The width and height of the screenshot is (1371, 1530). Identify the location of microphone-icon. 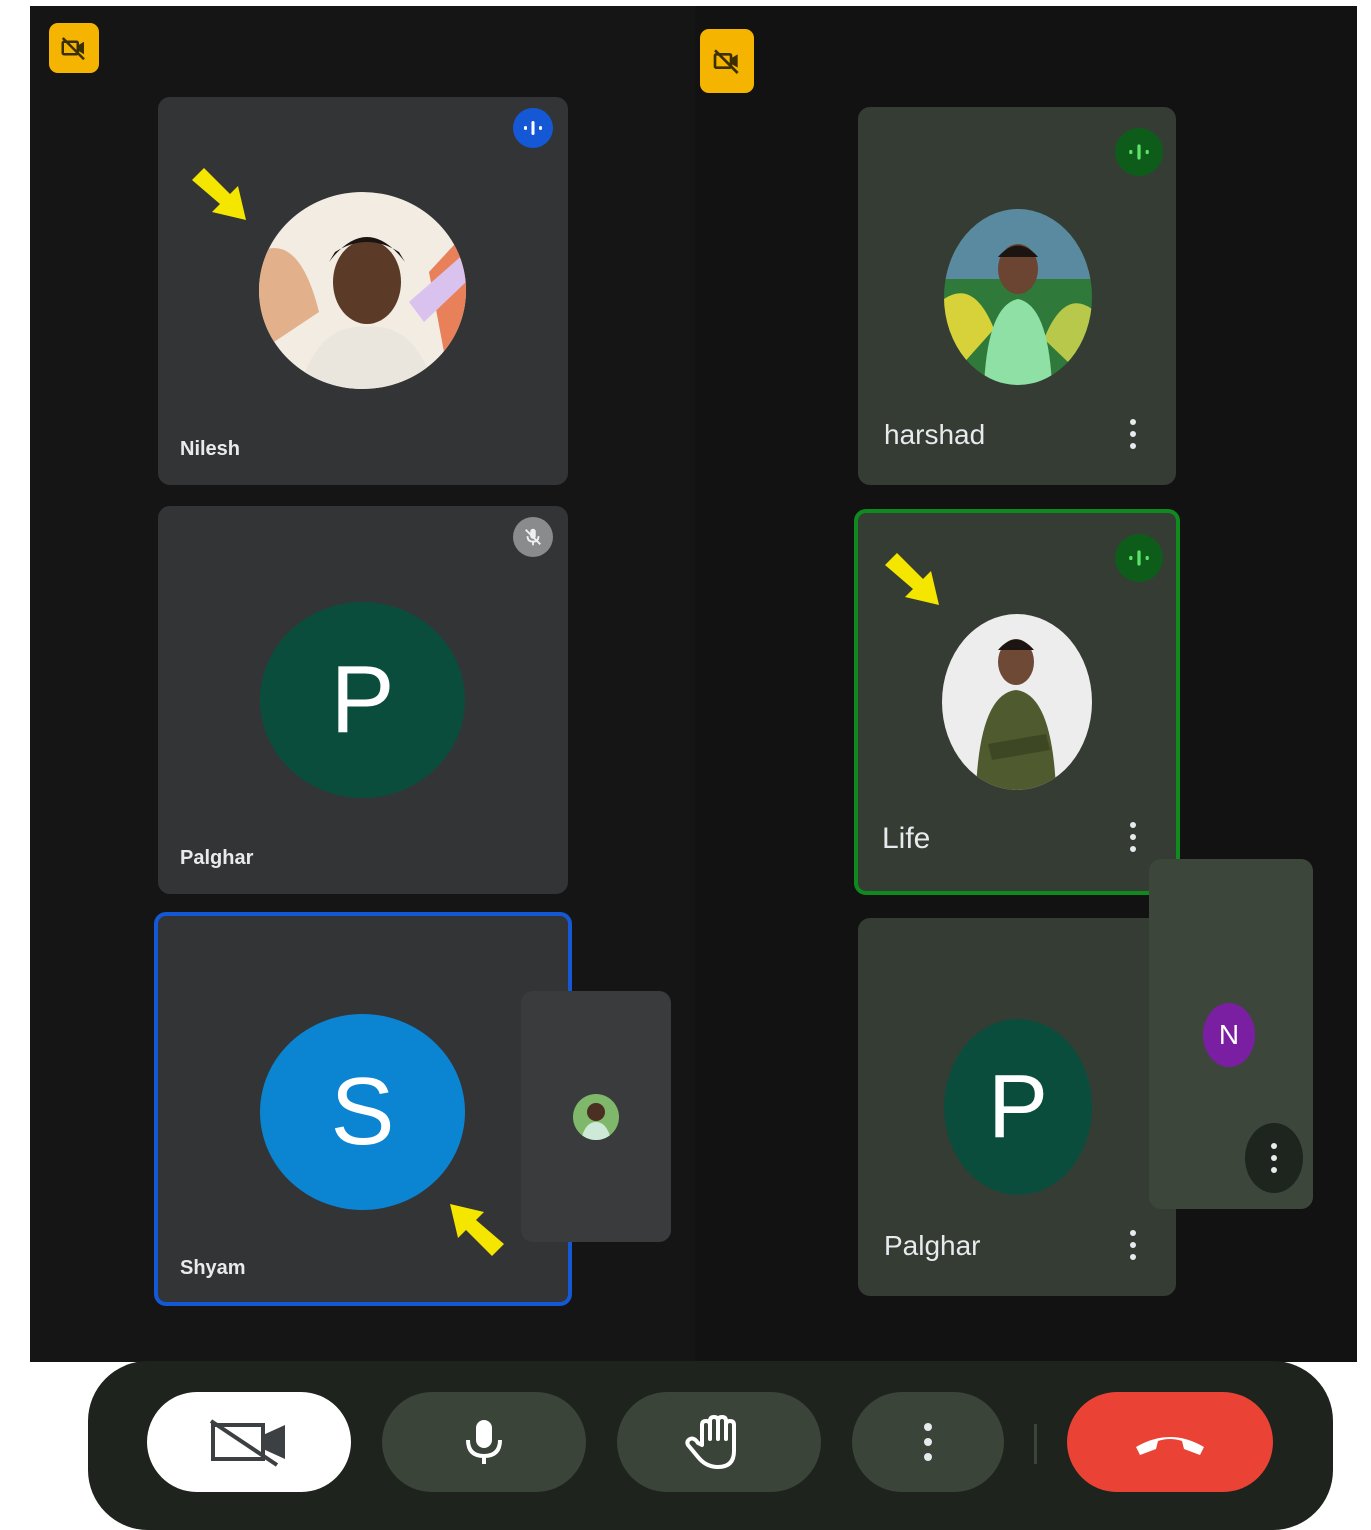
(484, 1442).